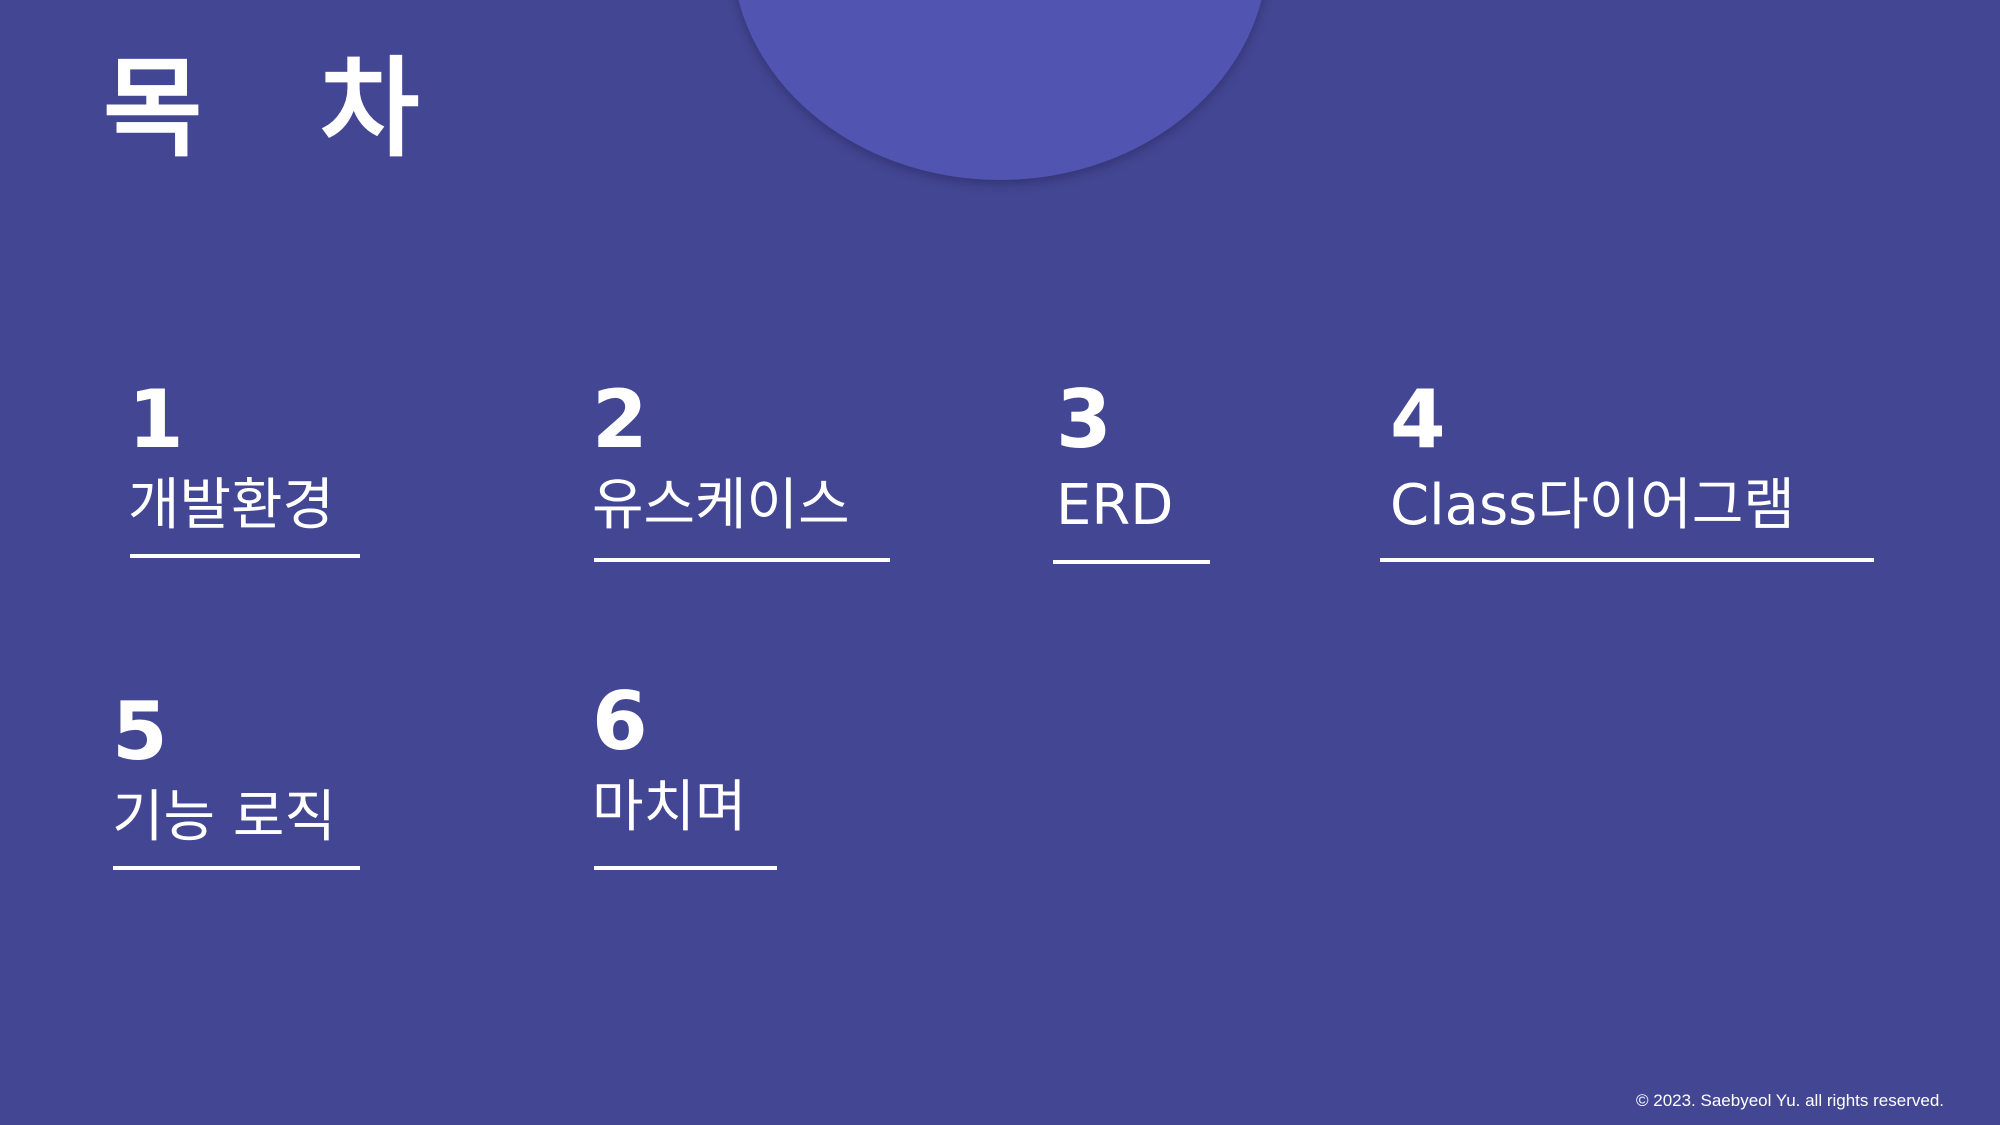  What do you see at coordinates (669, 807) in the screenshot?
I see `toc-label: 마치며` at bounding box center [669, 807].